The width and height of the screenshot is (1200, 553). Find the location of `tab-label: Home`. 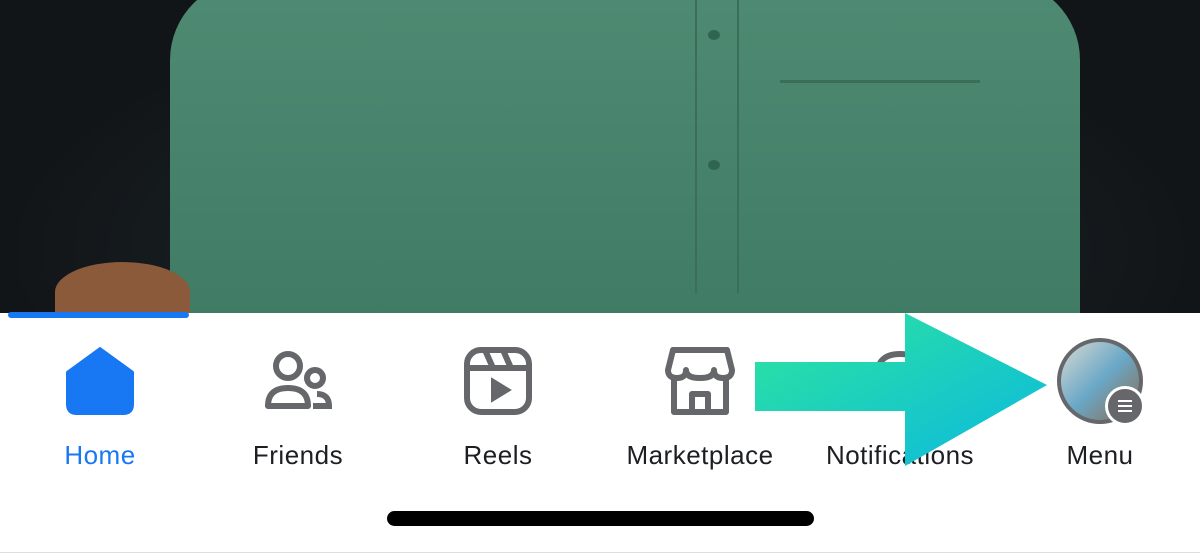

tab-label: Home is located at coordinates (100, 455).